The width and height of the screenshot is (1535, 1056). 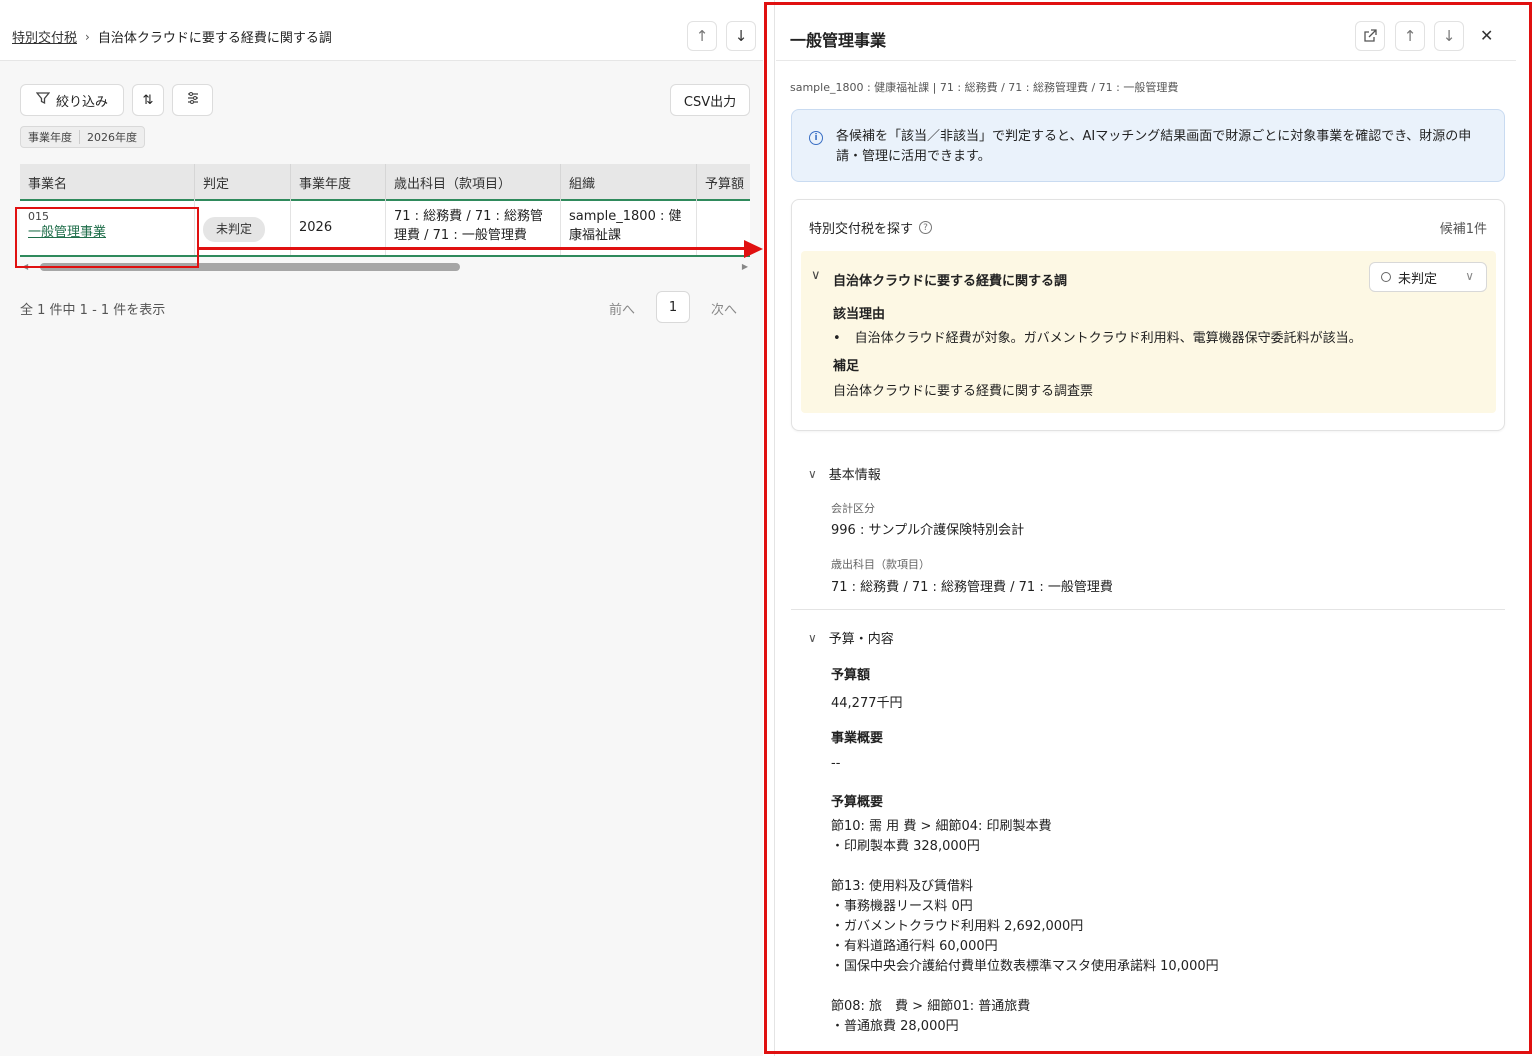 What do you see at coordinates (836, 763) in the screenshot?
I see `overview-value: --` at bounding box center [836, 763].